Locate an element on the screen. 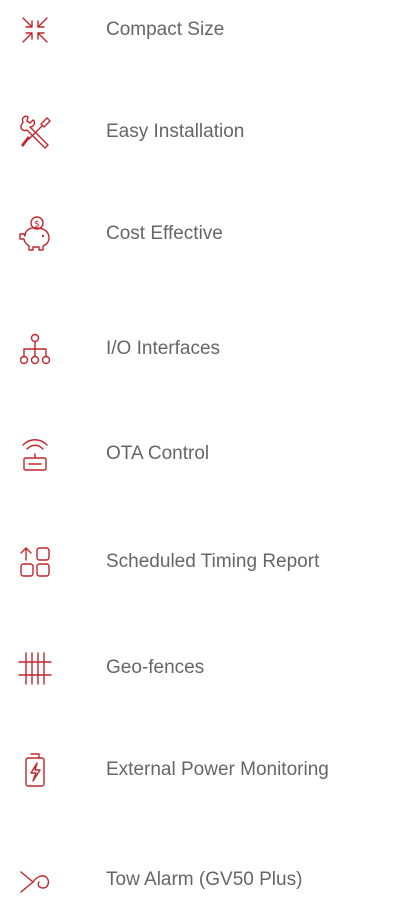 Image resolution: width=402 pixels, height=910 pixels. compact-arrows-icon is located at coordinates (35, 30).